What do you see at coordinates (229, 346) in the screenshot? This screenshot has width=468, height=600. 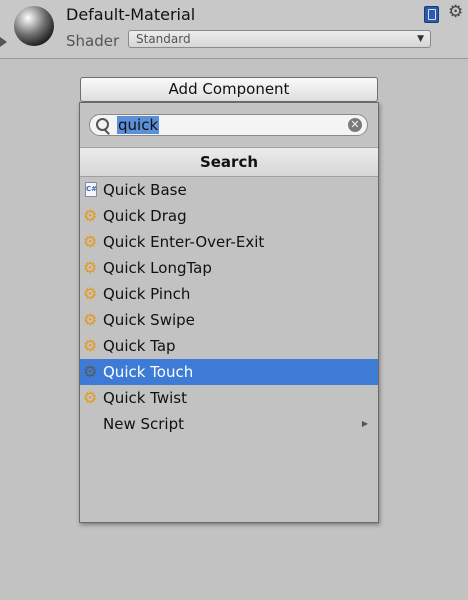 I see `list-item-quick-tap: ⚙ Quick Tap` at bounding box center [229, 346].